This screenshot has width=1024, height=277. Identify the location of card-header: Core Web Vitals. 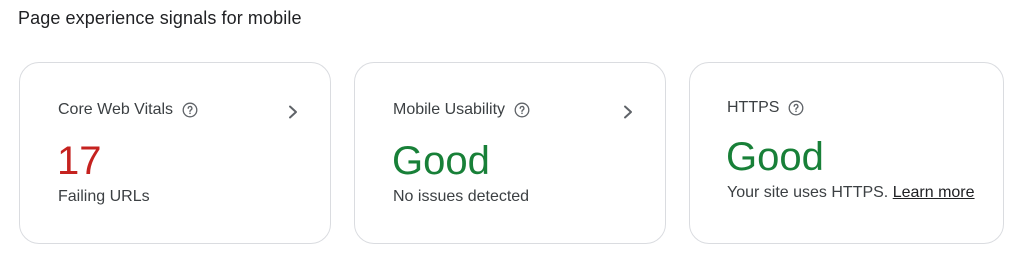
(128, 110).